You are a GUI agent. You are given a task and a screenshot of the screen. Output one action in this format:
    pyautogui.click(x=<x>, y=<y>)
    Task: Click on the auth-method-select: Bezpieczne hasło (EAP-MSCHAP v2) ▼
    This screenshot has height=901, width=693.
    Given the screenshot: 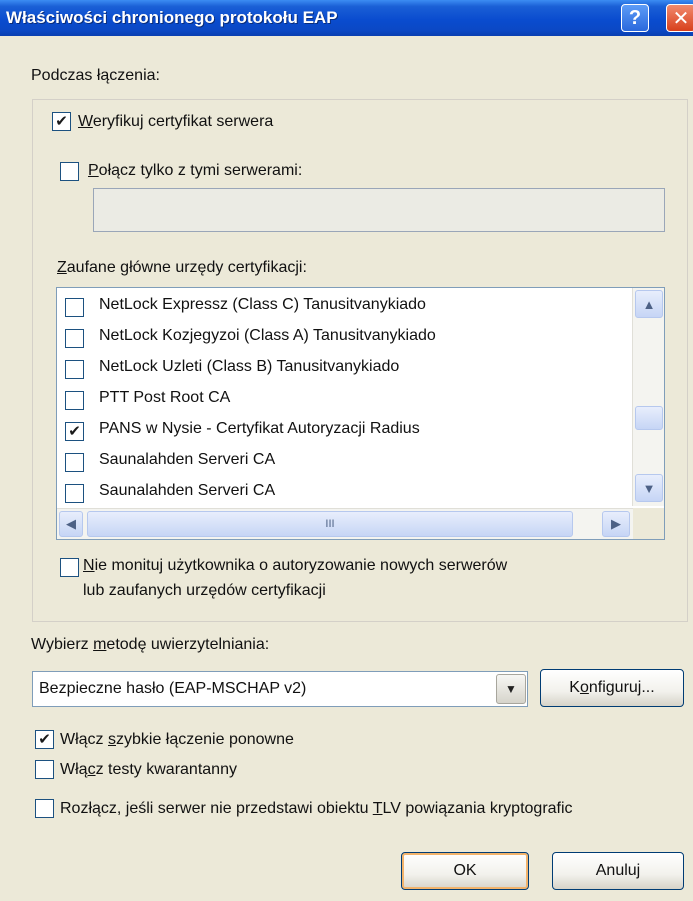 What is the action you would take?
    pyautogui.click(x=280, y=689)
    